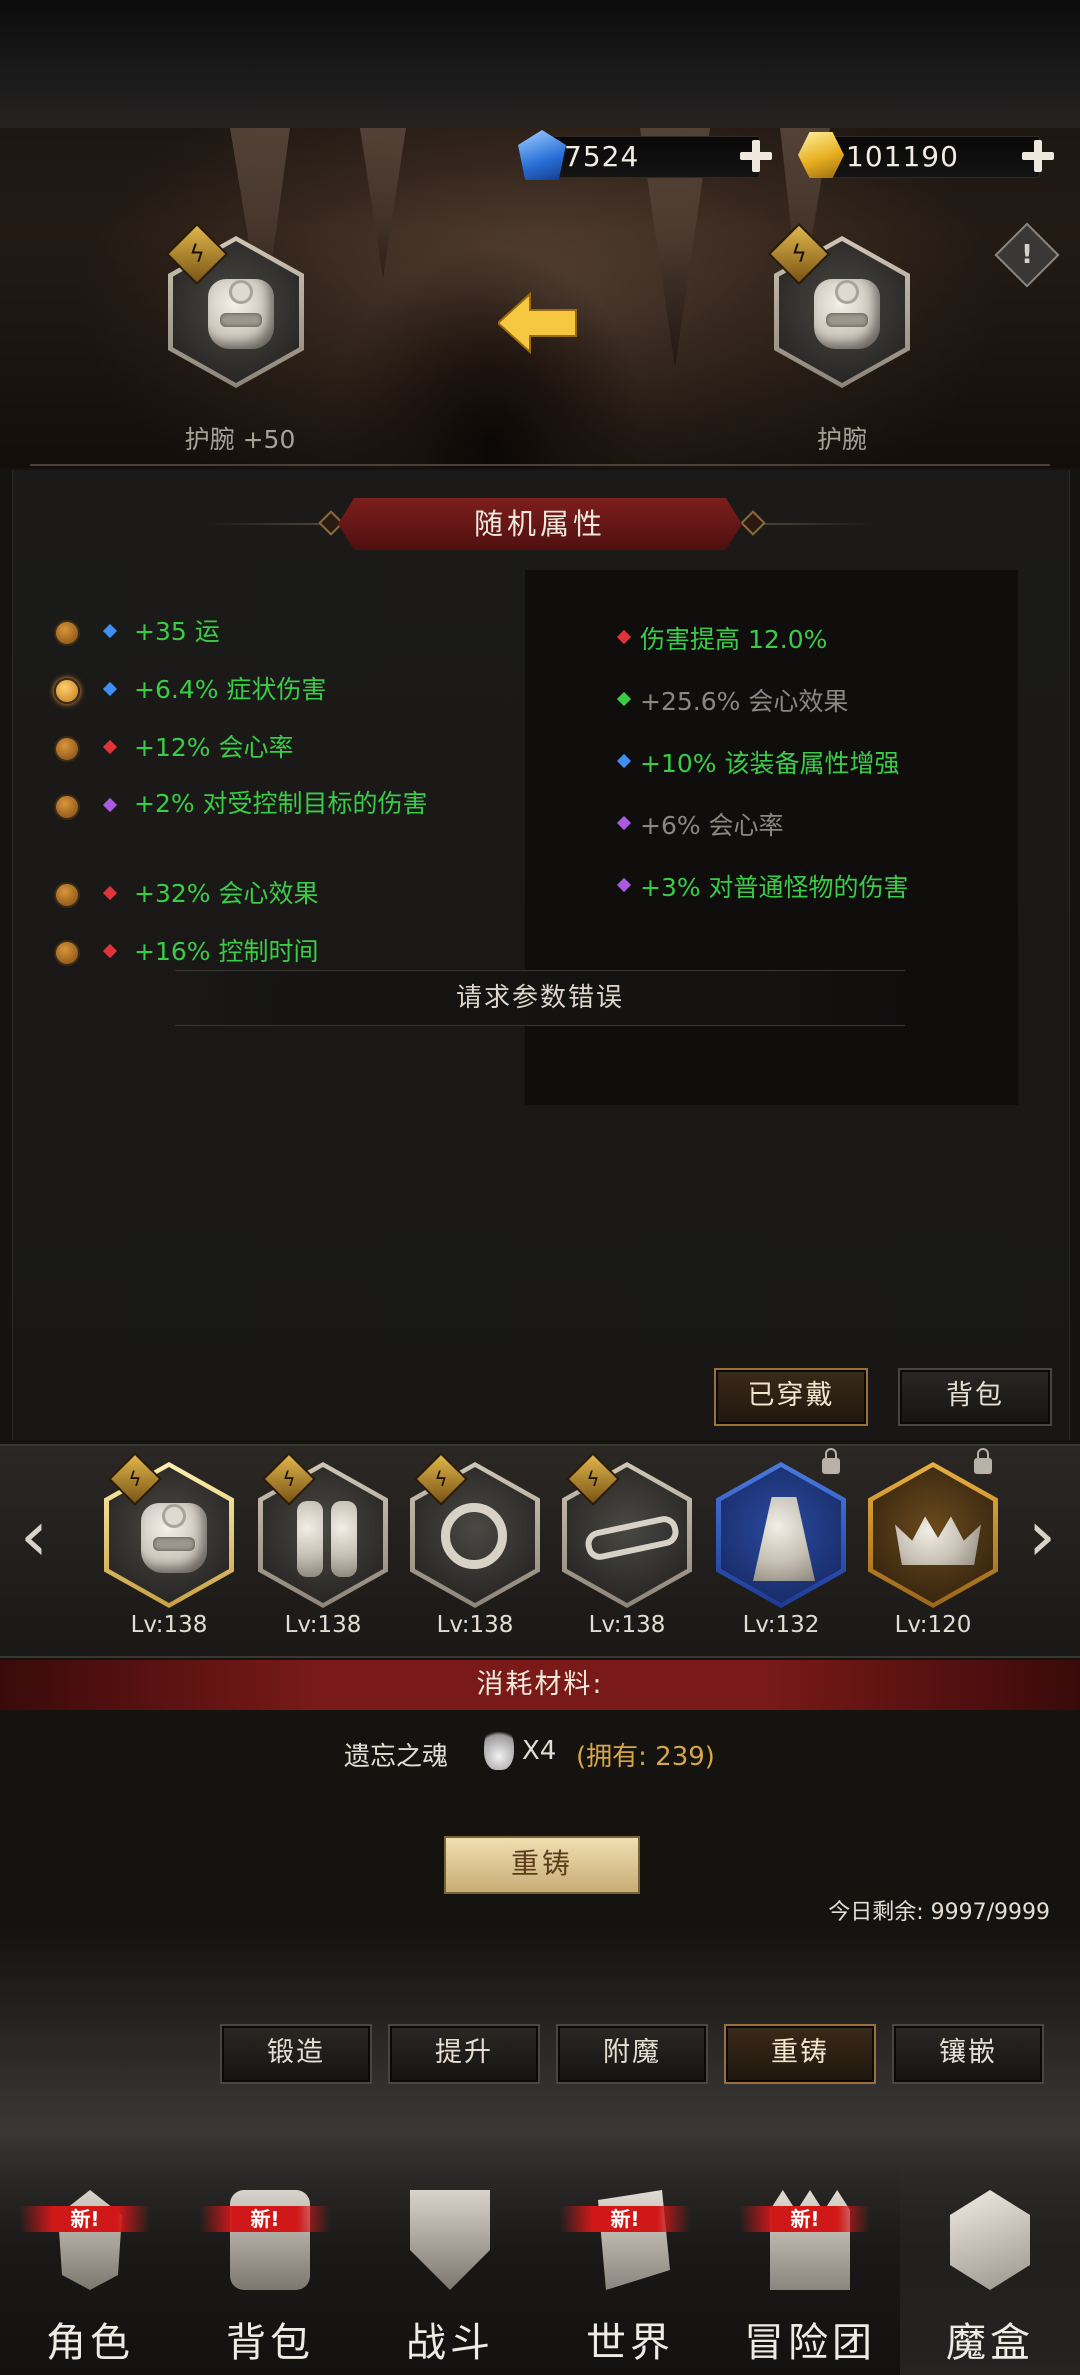  I want to click on crown-icon, so click(938, 1540).